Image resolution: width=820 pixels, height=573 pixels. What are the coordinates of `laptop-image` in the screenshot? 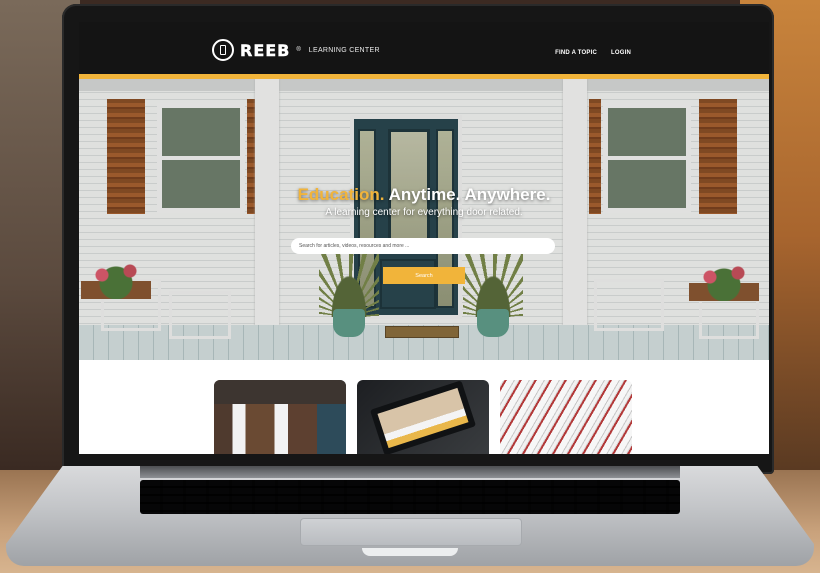 It's located at (423, 417).